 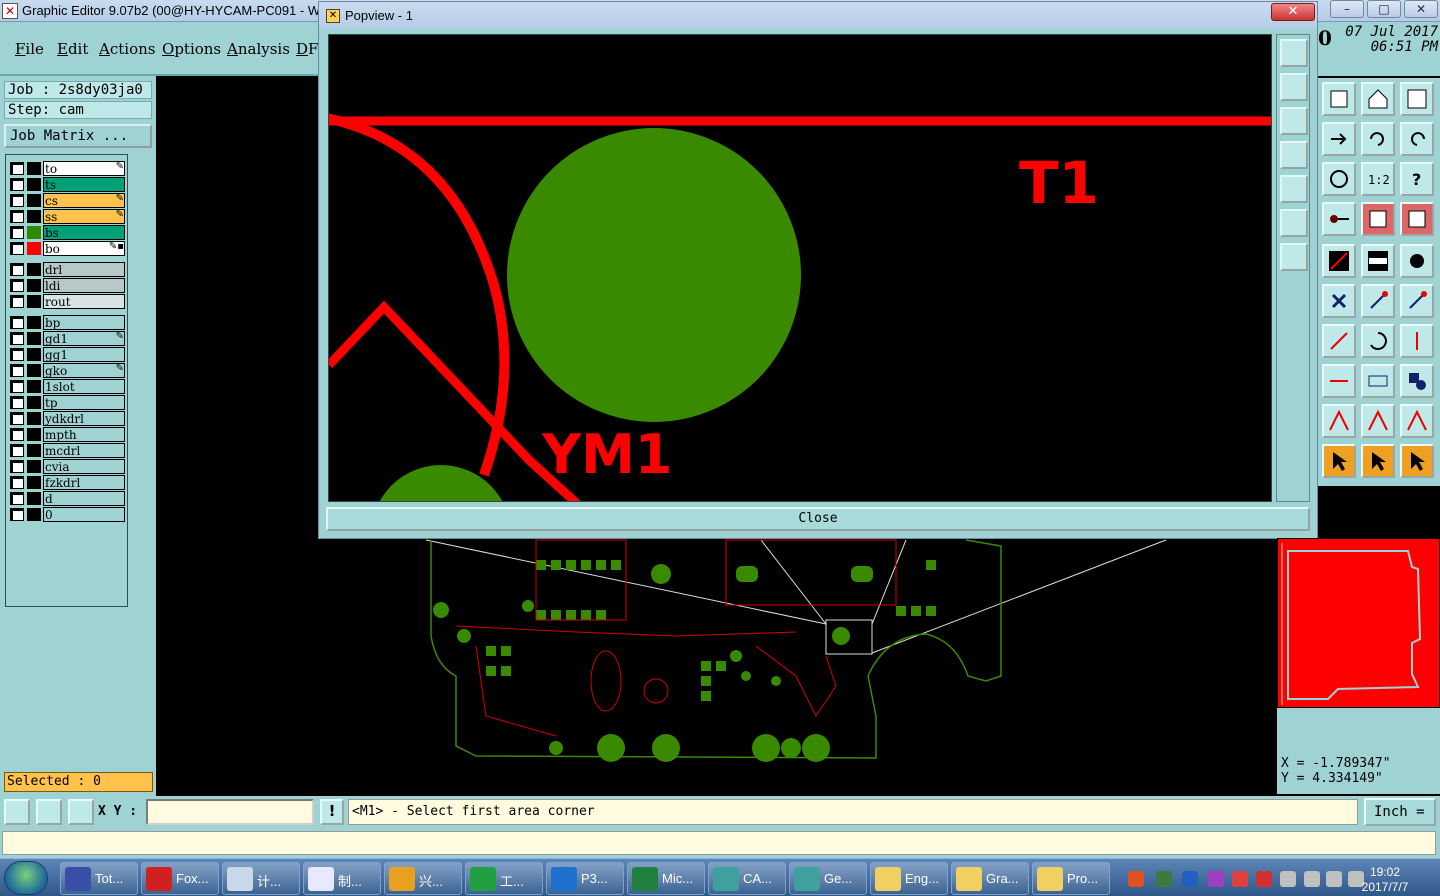 I want to click on layer-row: gko ✎, so click(x=67, y=370).